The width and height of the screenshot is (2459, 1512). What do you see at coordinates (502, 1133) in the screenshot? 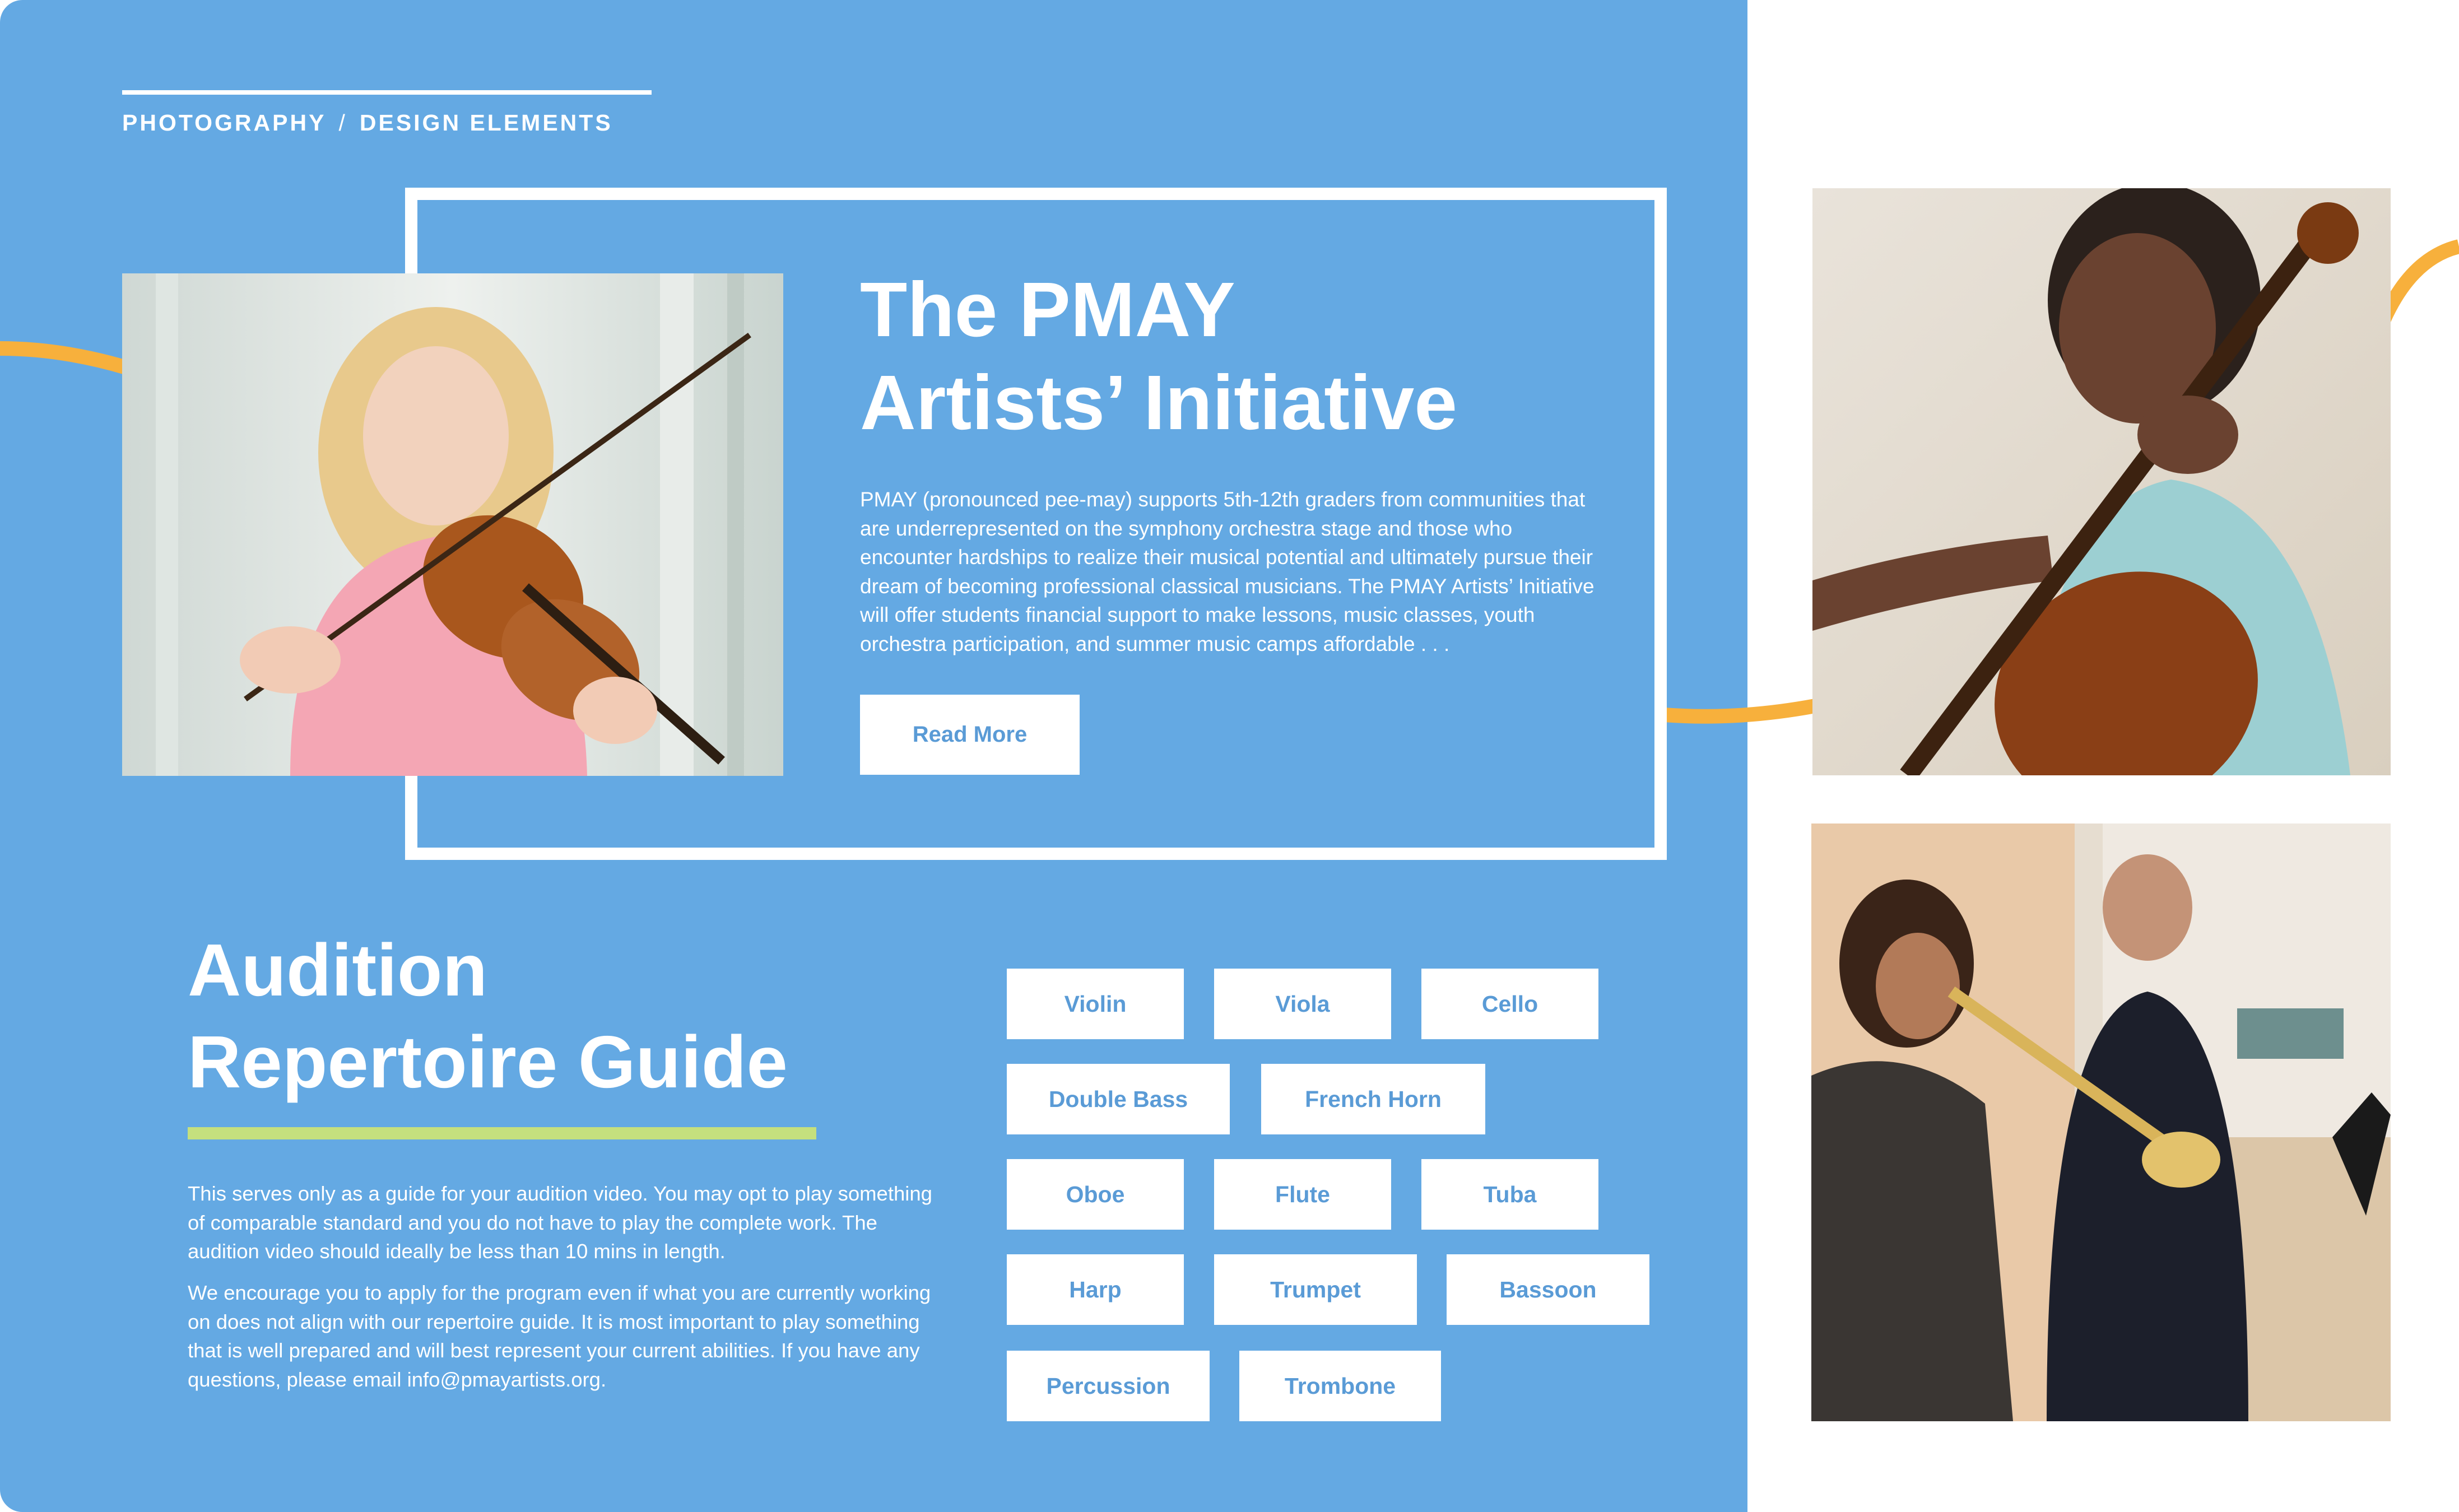
I see `green-underline` at bounding box center [502, 1133].